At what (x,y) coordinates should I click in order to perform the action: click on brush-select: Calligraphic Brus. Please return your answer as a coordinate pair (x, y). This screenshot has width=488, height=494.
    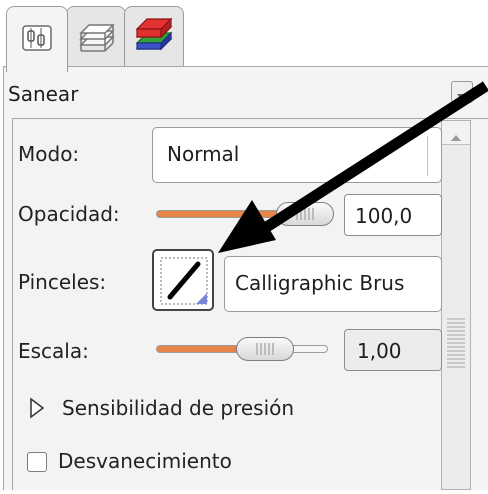
    Looking at the image, I should click on (333, 284).